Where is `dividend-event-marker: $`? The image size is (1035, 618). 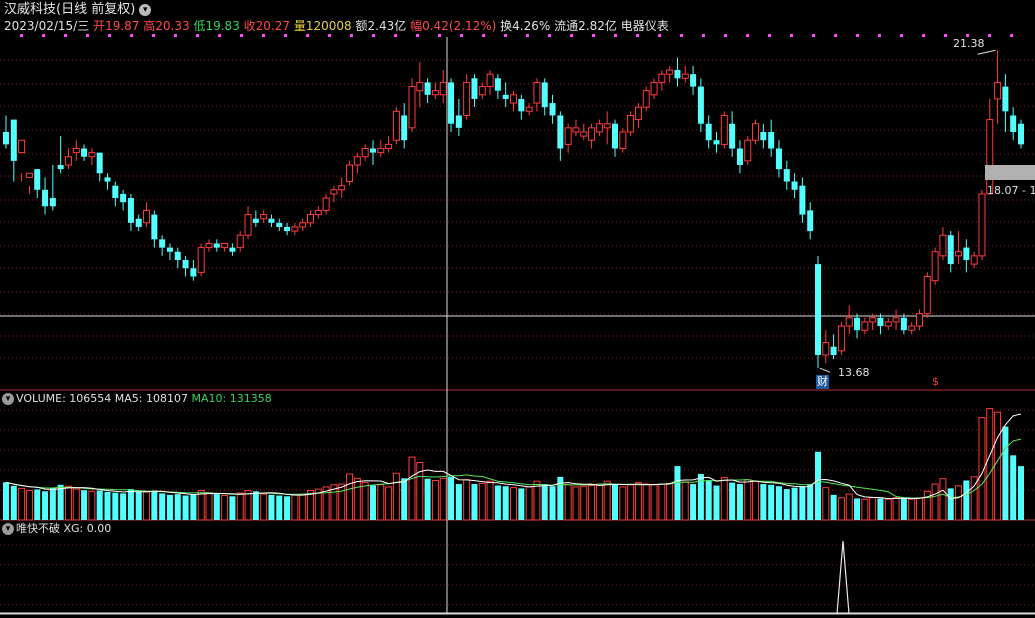
dividend-event-marker: $ is located at coordinates (935, 382).